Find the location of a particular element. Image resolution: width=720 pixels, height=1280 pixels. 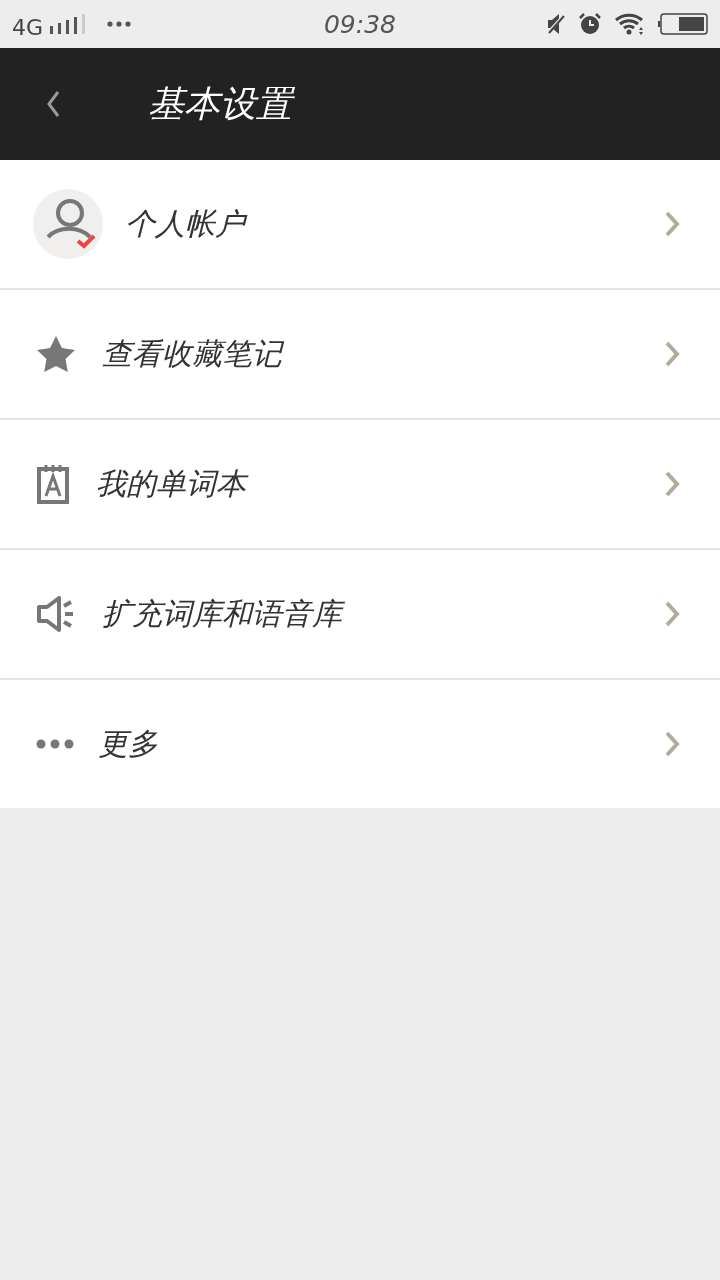

menu-item: 查看收藏笔记 is located at coordinates (360, 355).